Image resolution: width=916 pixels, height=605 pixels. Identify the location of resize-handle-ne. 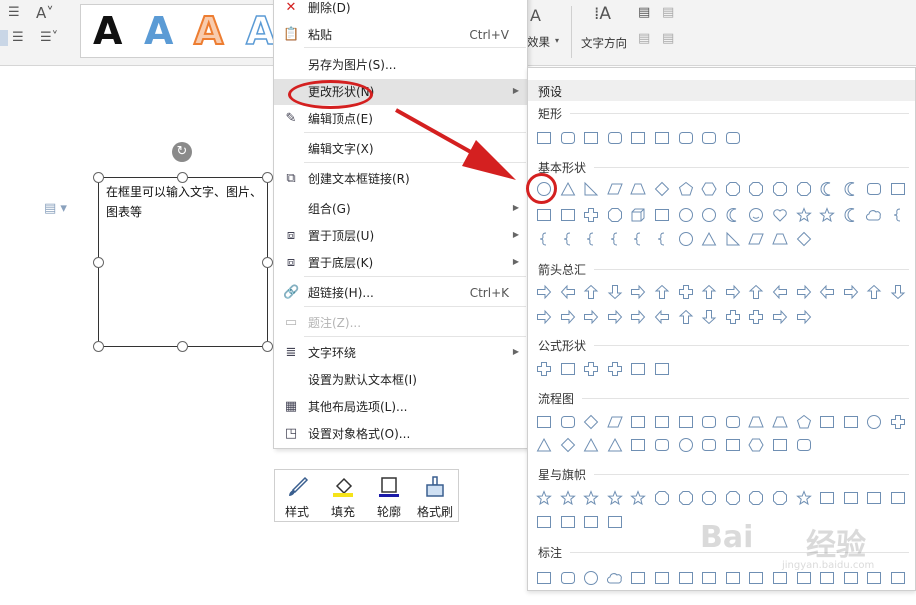
(267, 177).